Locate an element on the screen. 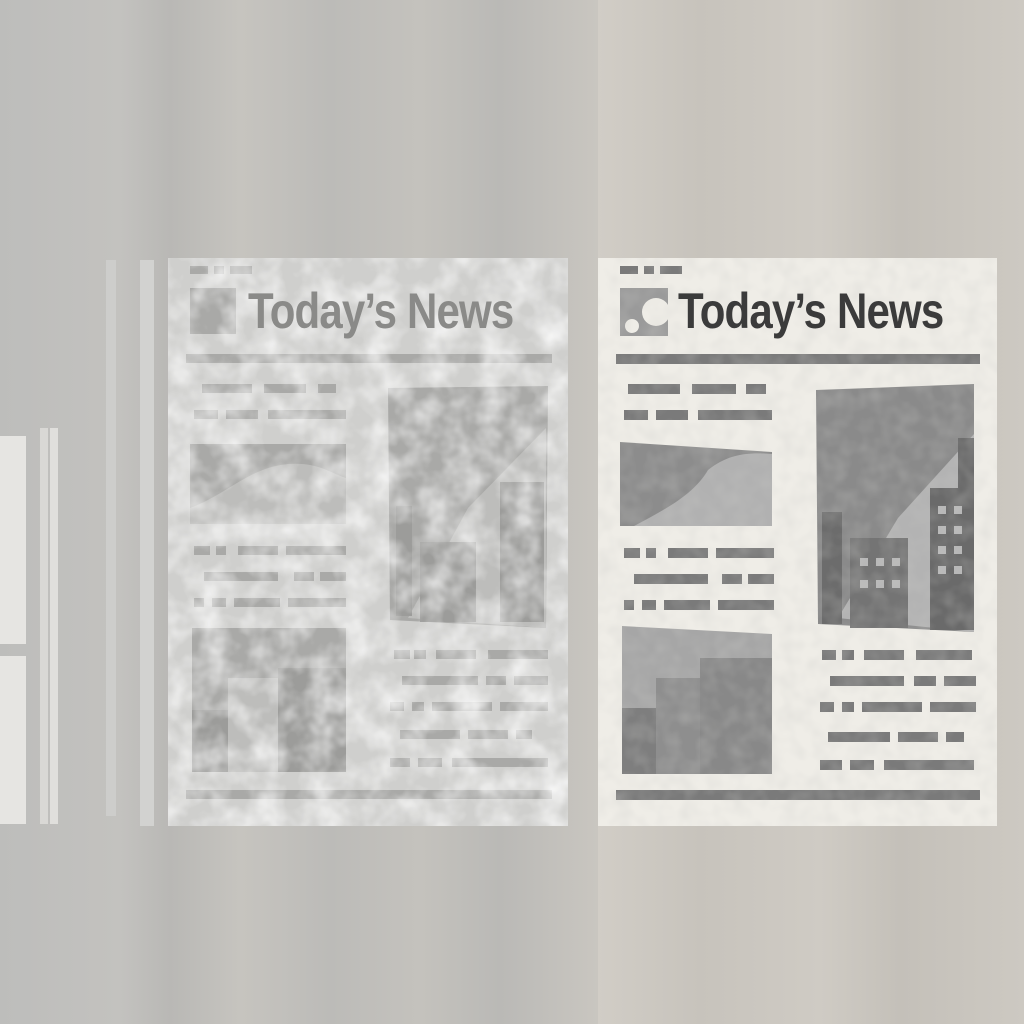  masthead-title-faded: Today’s News is located at coordinates (381, 311).